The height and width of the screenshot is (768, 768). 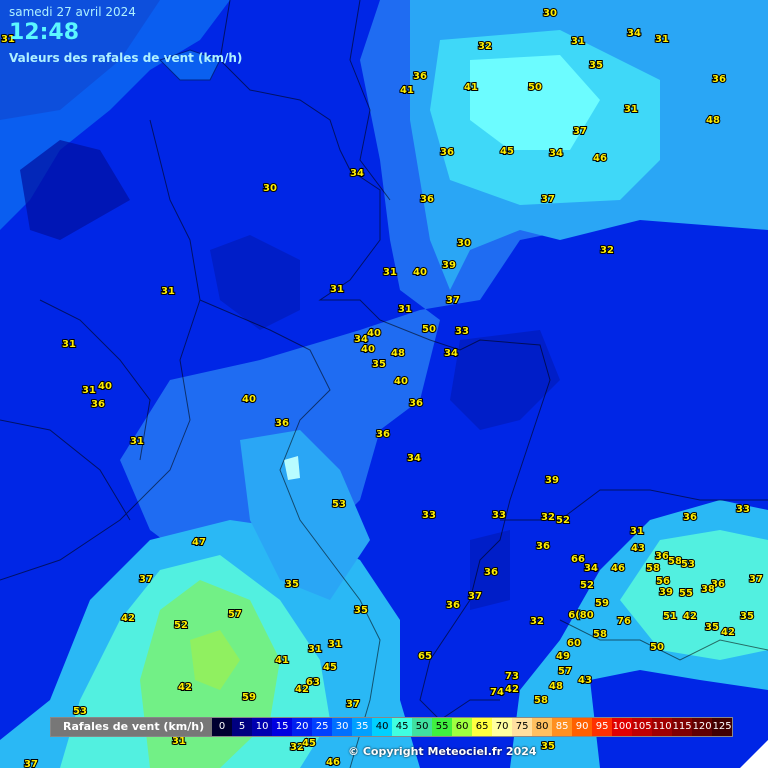 What do you see at coordinates (670, 616) in the screenshot?
I see `station-value: 51` at bounding box center [670, 616].